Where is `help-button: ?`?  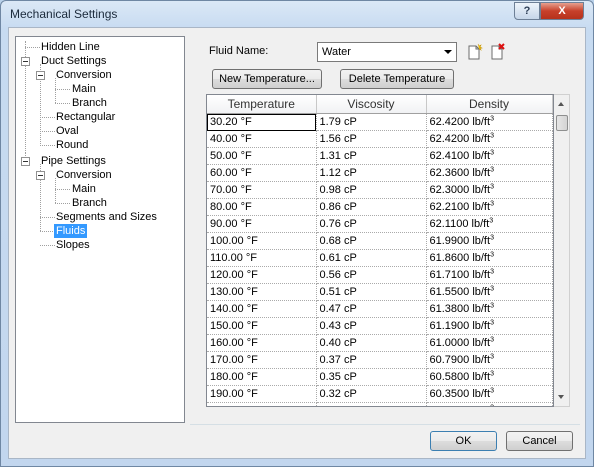
help-button: ? is located at coordinates (527, 11).